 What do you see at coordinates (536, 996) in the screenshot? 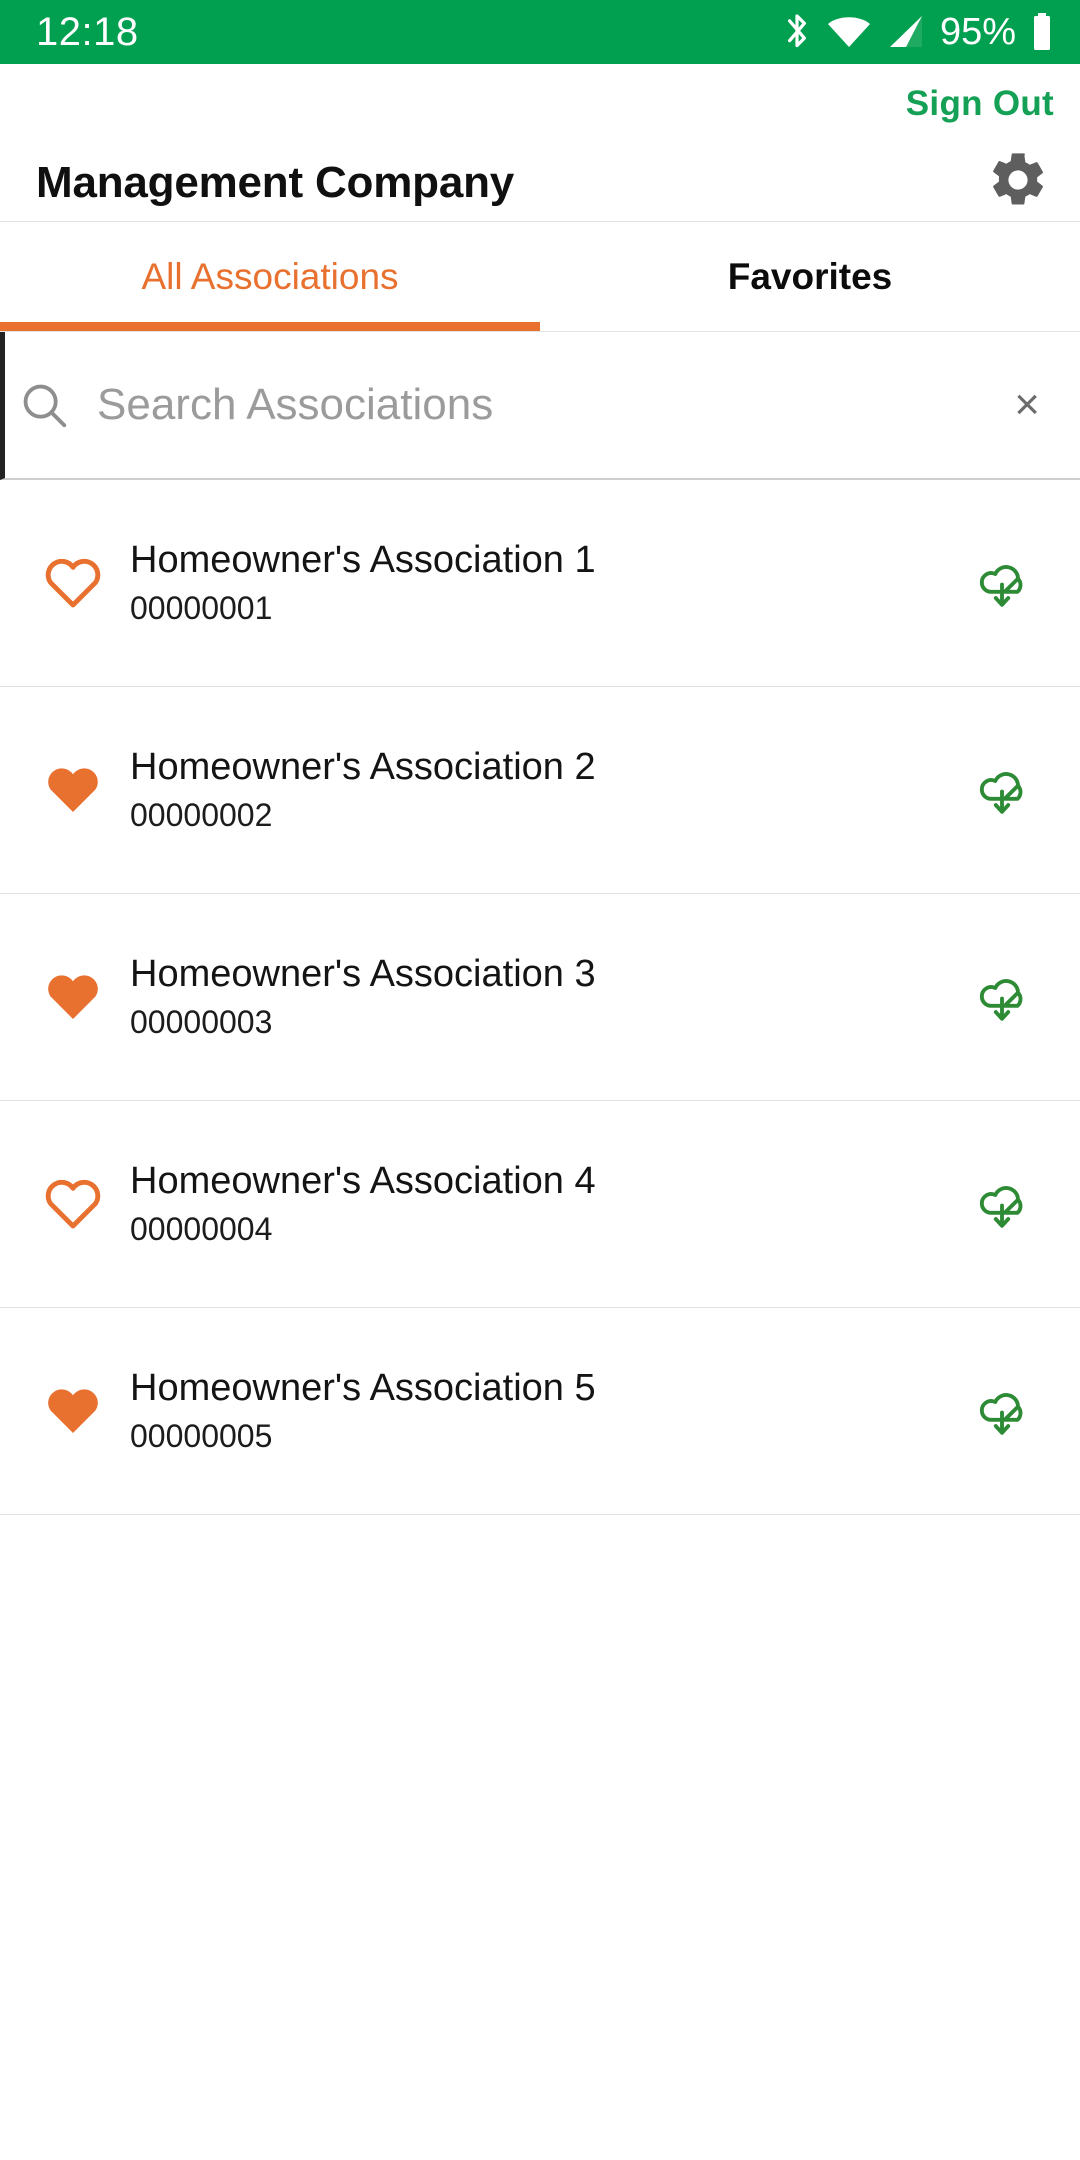
I see `row-text-block: Homeowner's Association 3 00000003` at bounding box center [536, 996].